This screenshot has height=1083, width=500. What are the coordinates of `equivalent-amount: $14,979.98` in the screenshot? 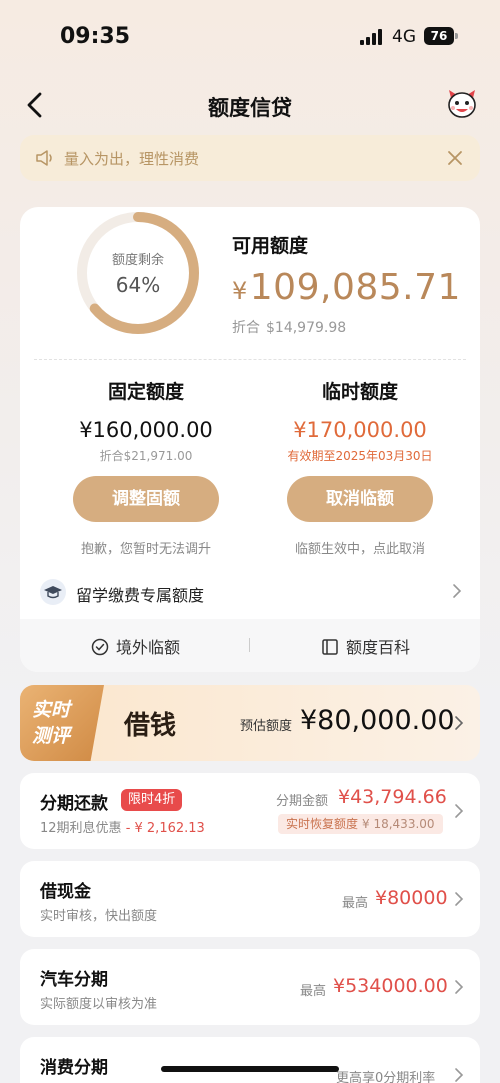 It's located at (306, 328).